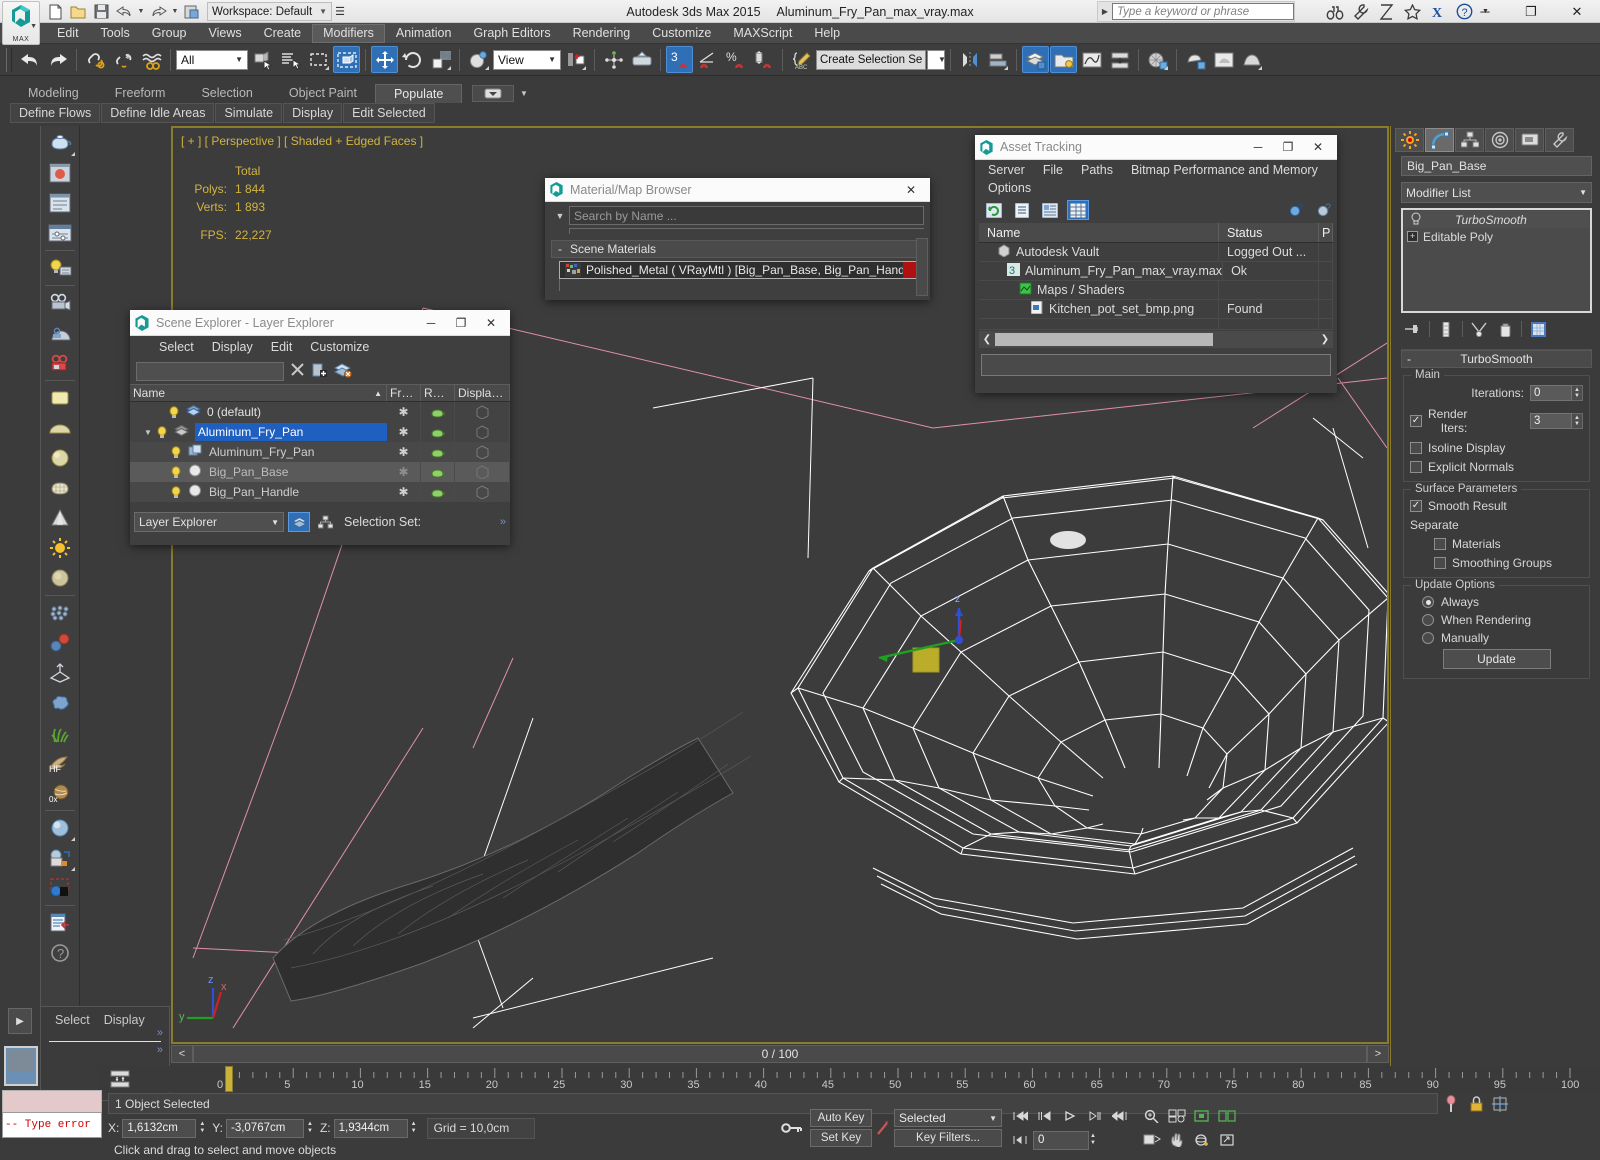  Describe the element at coordinates (1440, 544) in the screenshot. I see `materials-checkbox` at that location.